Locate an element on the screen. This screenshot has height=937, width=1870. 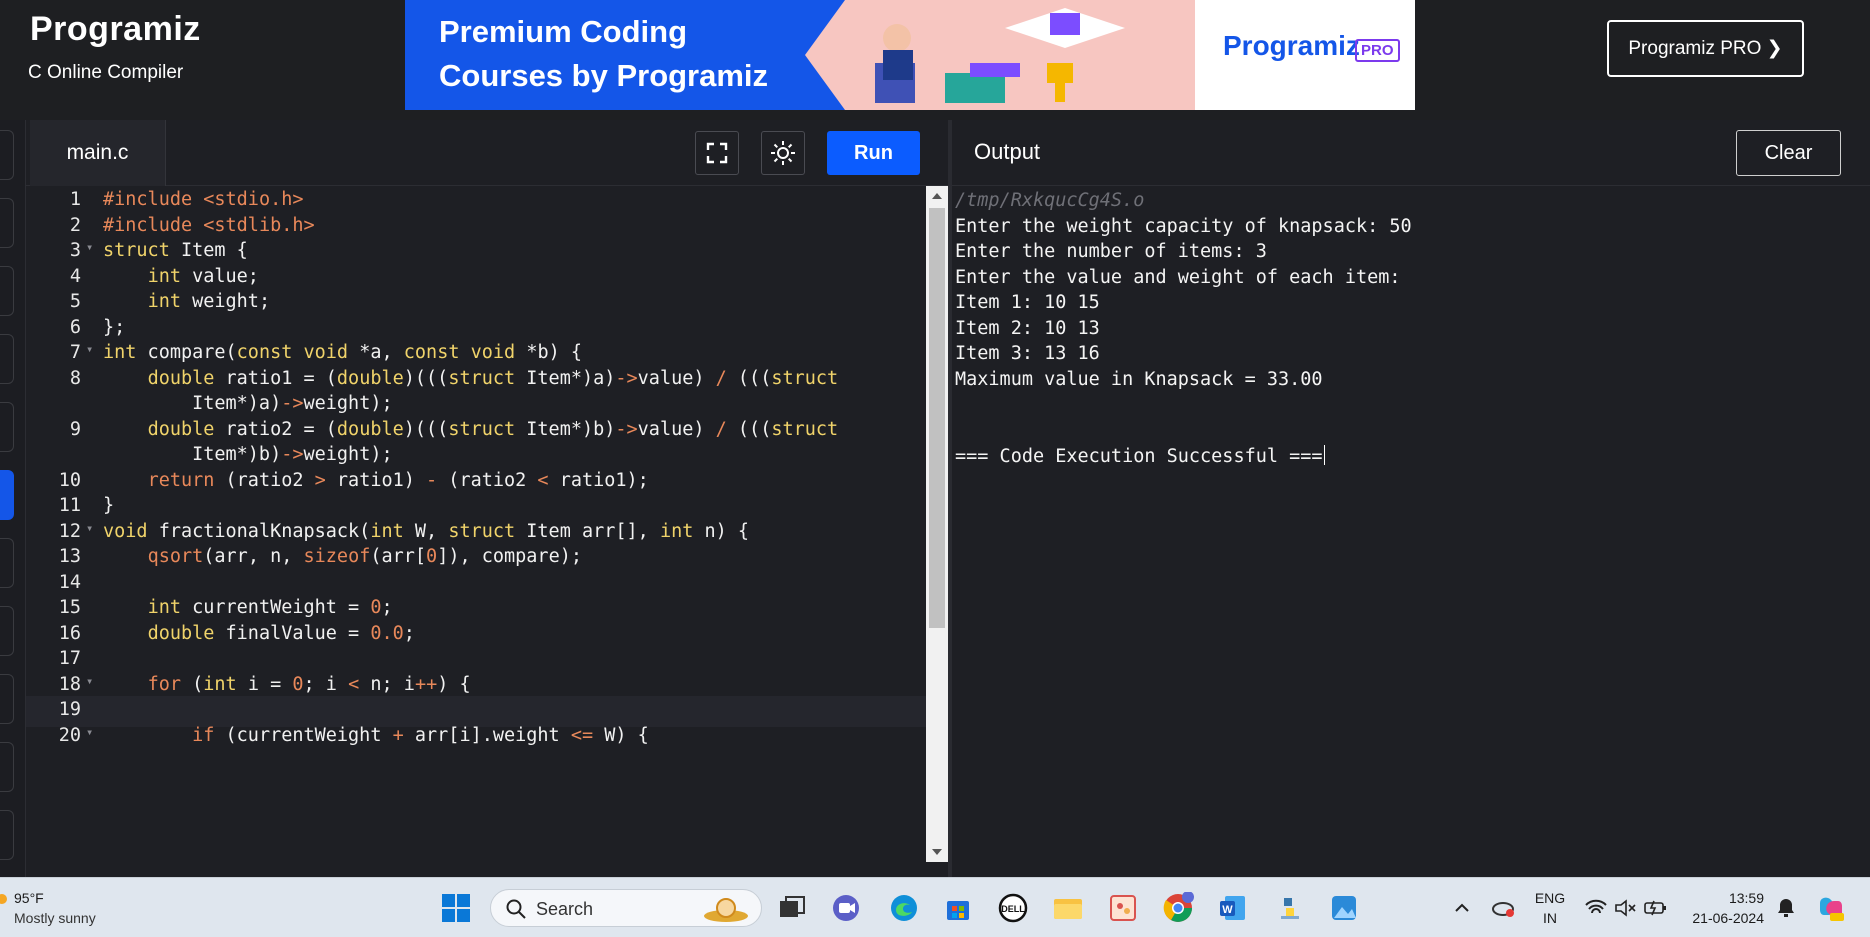
copilot-icon is located at coordinates (1831, 908).